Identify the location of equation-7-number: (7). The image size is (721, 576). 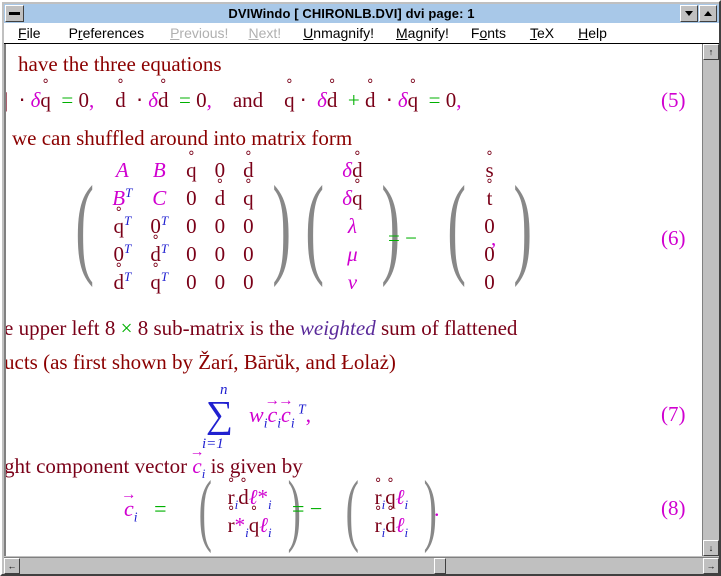
(673, 414).